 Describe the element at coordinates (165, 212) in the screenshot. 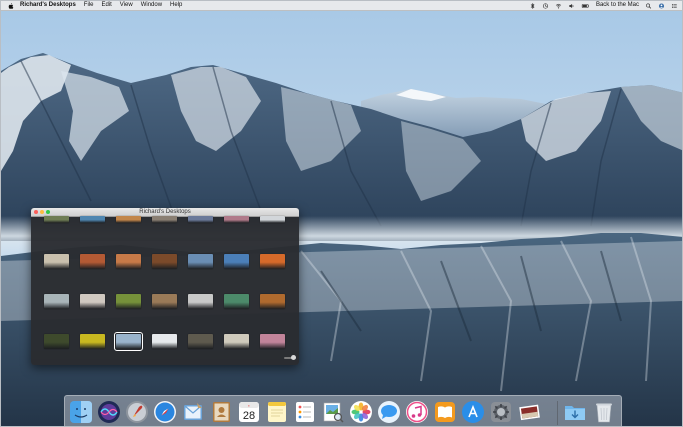

I see `window-title: Richard's Desktops` at that location.